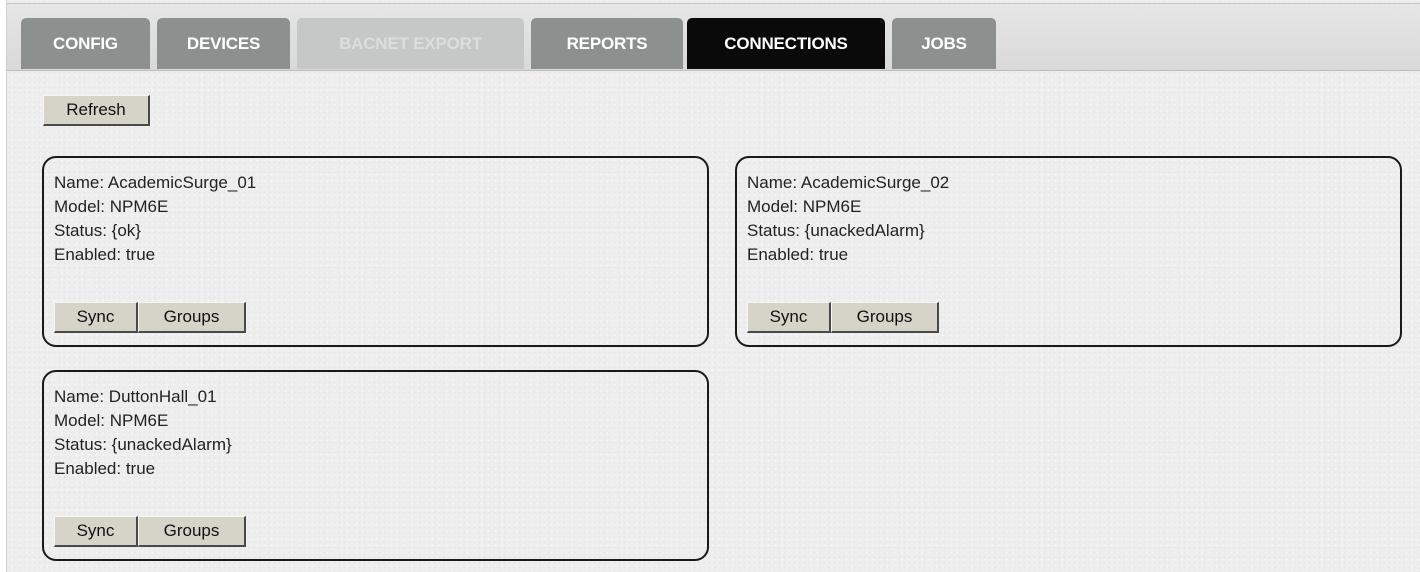 The width and height of the screenshot is (1420, 572). I want to click on tab-jobs: JOBS, so click(944, 43).